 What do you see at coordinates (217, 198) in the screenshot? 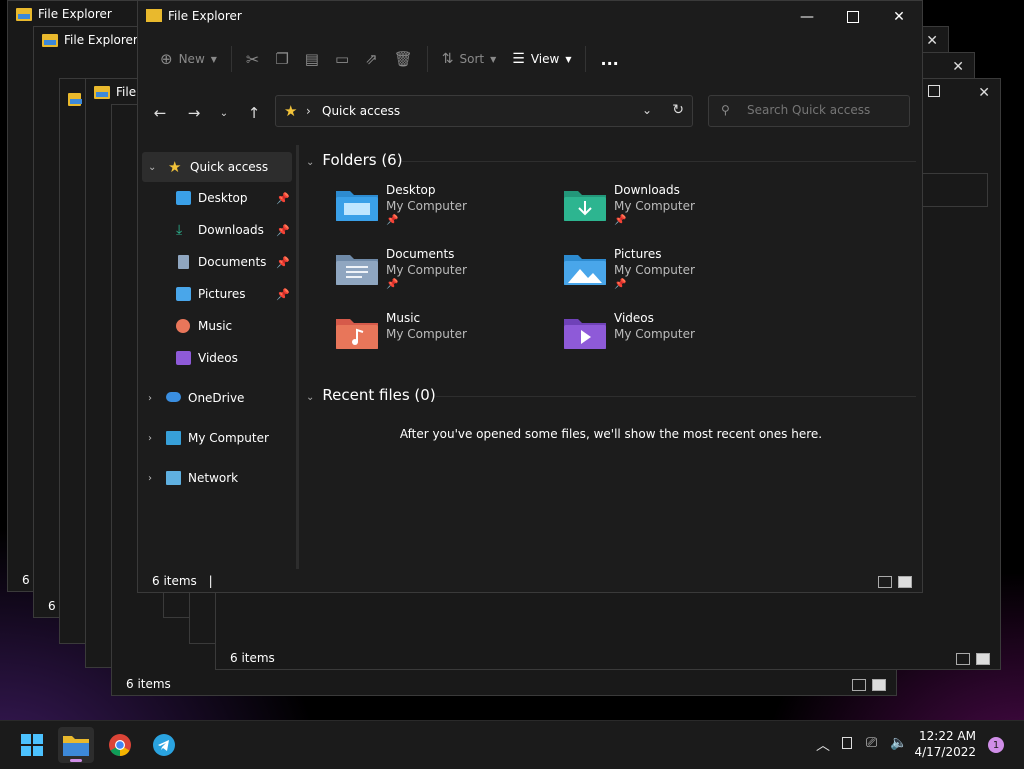
I see `sidebar-item-desktop: Desktop 📌` at bounding box center [217, 198].